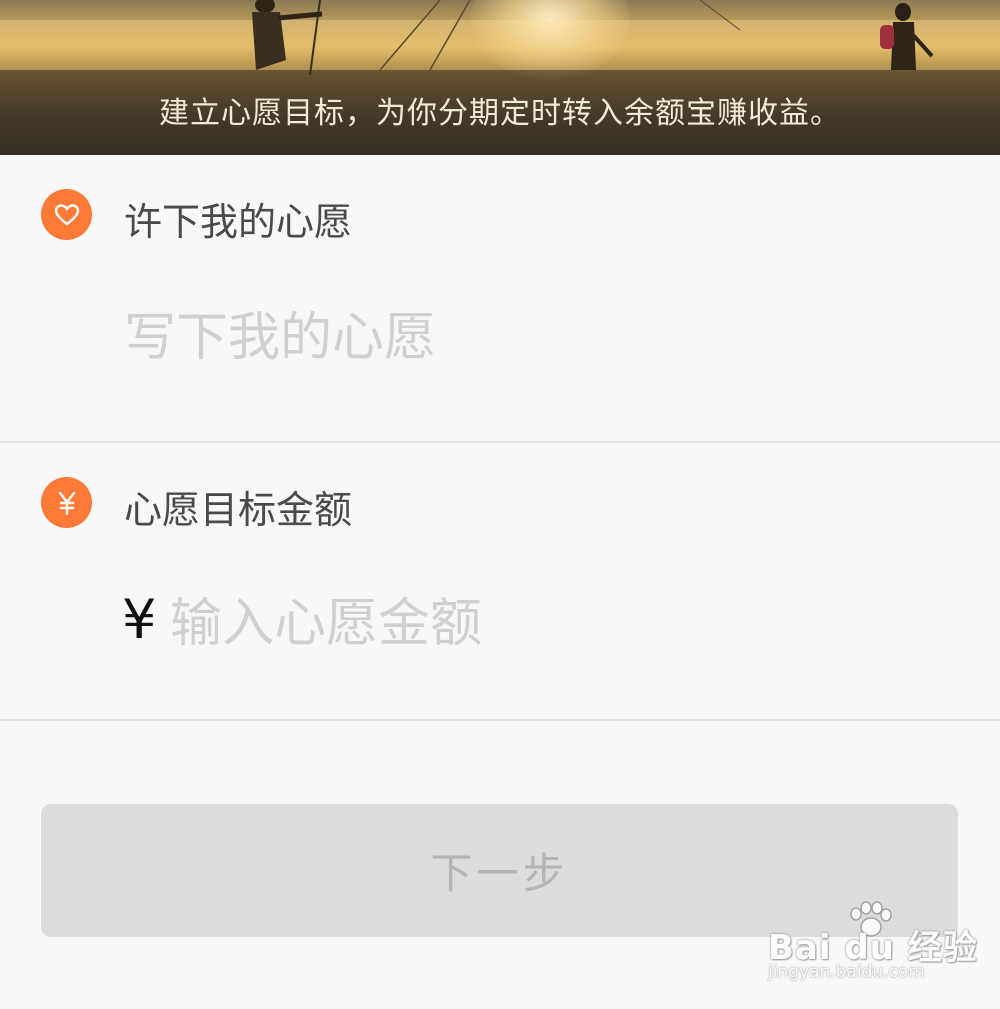 The height and width of the screenshot is (1009, 1000). I want to click on wish-section-title: 许下我的心愿, so click(238, 222).